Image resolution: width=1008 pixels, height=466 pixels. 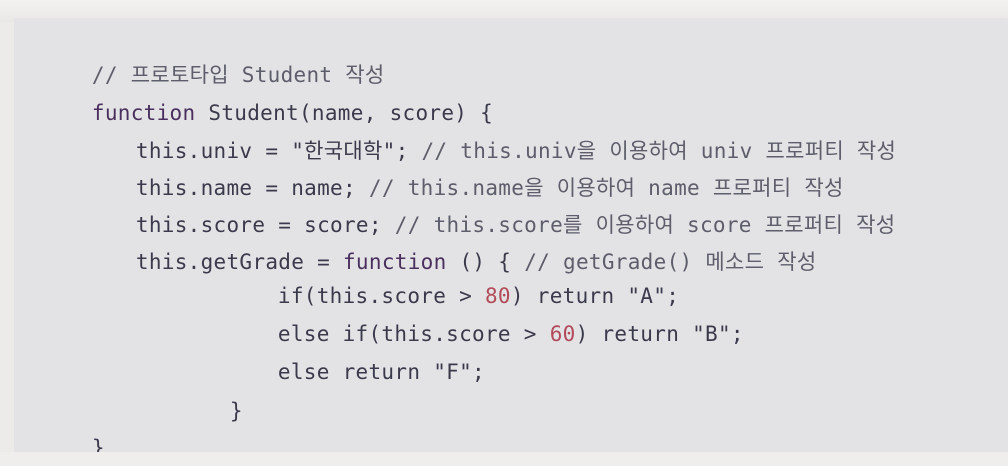 What do you see at coordinates (368, 359) in the screenshot?
I see `code-line-9: else return "F";` at bounding box center [368, 359].